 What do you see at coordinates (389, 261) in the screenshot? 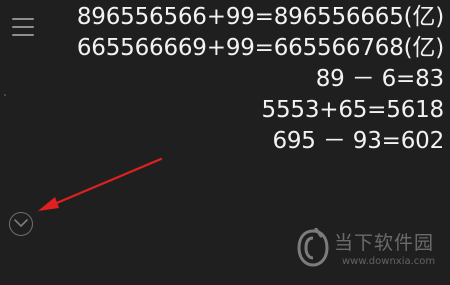
I see `watermark-url: www.downxia.com` at bounding box center [389, 261].